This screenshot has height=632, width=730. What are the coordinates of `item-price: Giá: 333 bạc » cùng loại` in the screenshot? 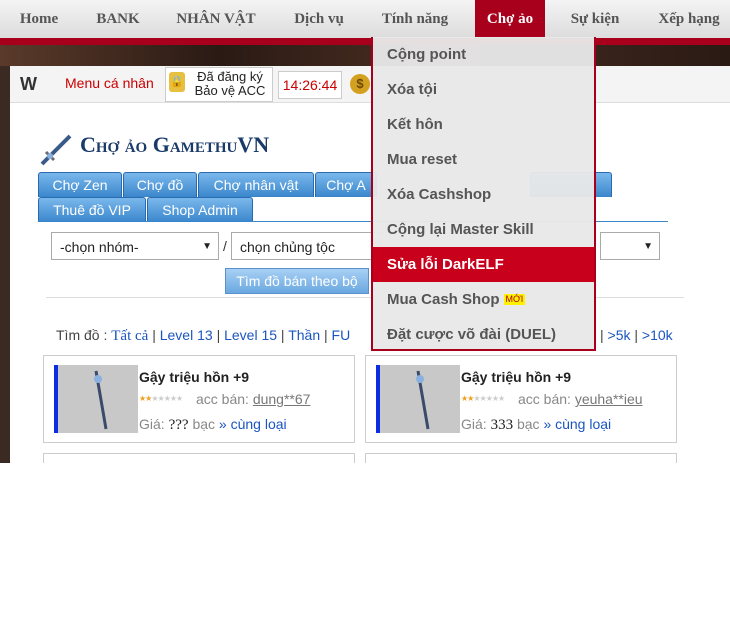 It's located at (536, 424).